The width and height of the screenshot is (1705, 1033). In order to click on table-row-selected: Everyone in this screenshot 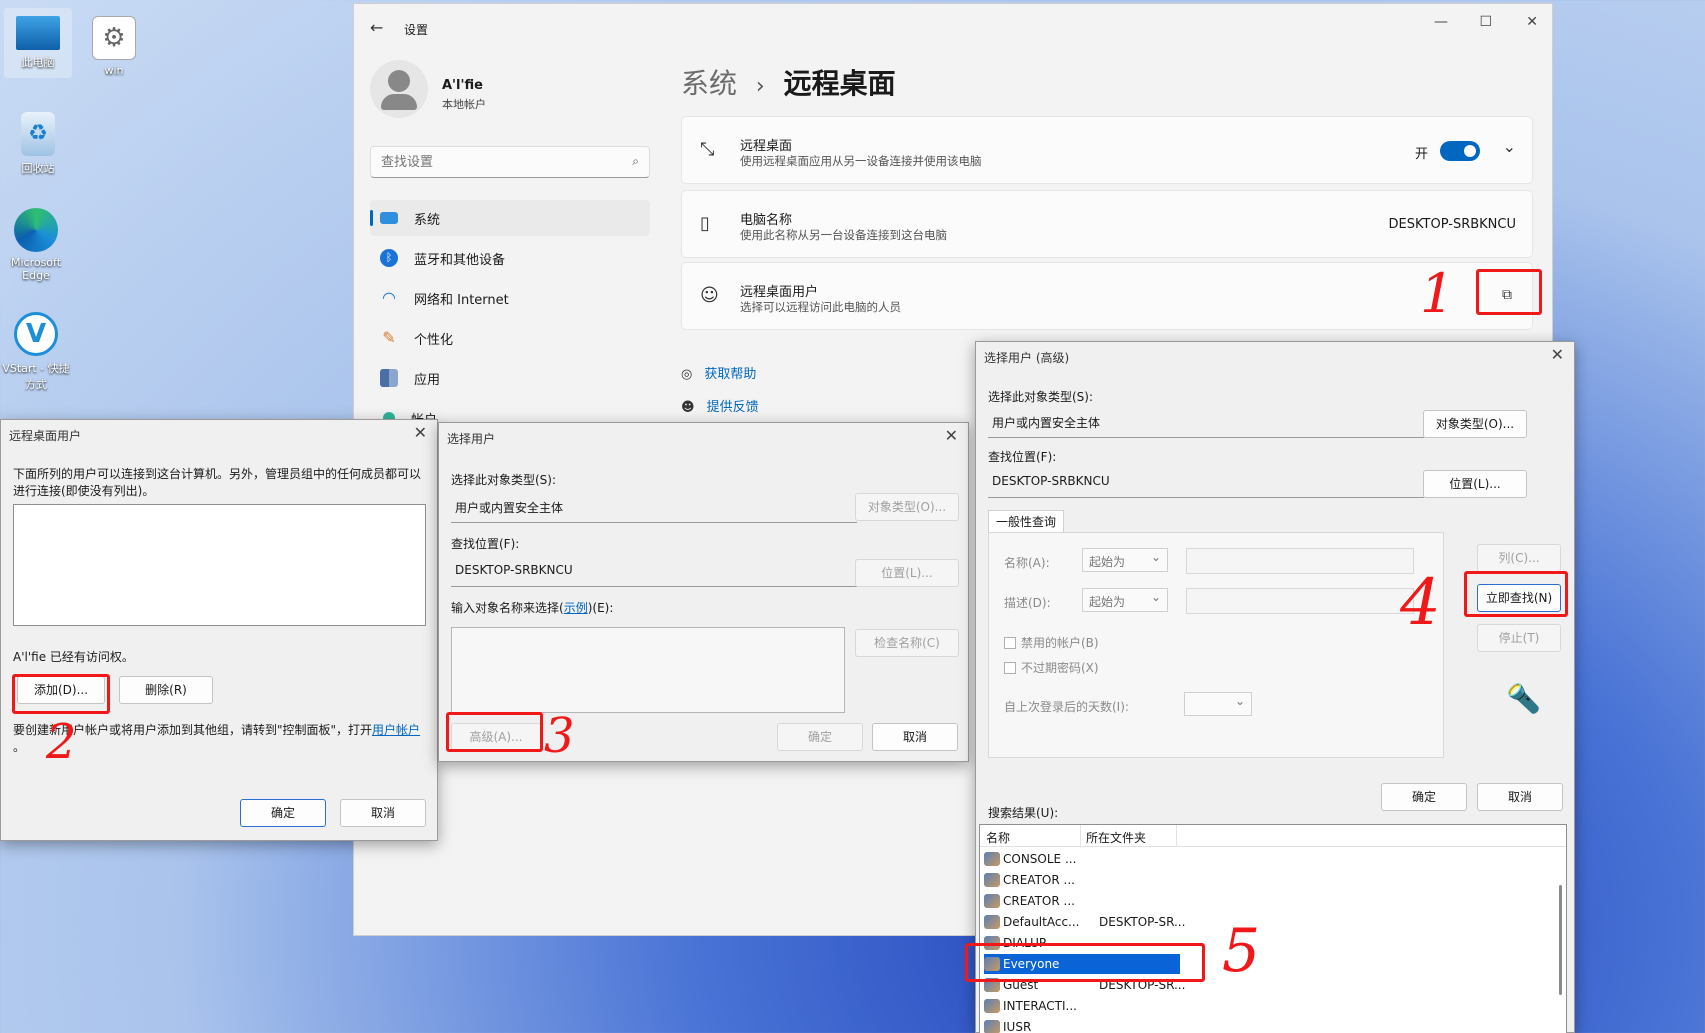, I will do `click(1082, 964)`.